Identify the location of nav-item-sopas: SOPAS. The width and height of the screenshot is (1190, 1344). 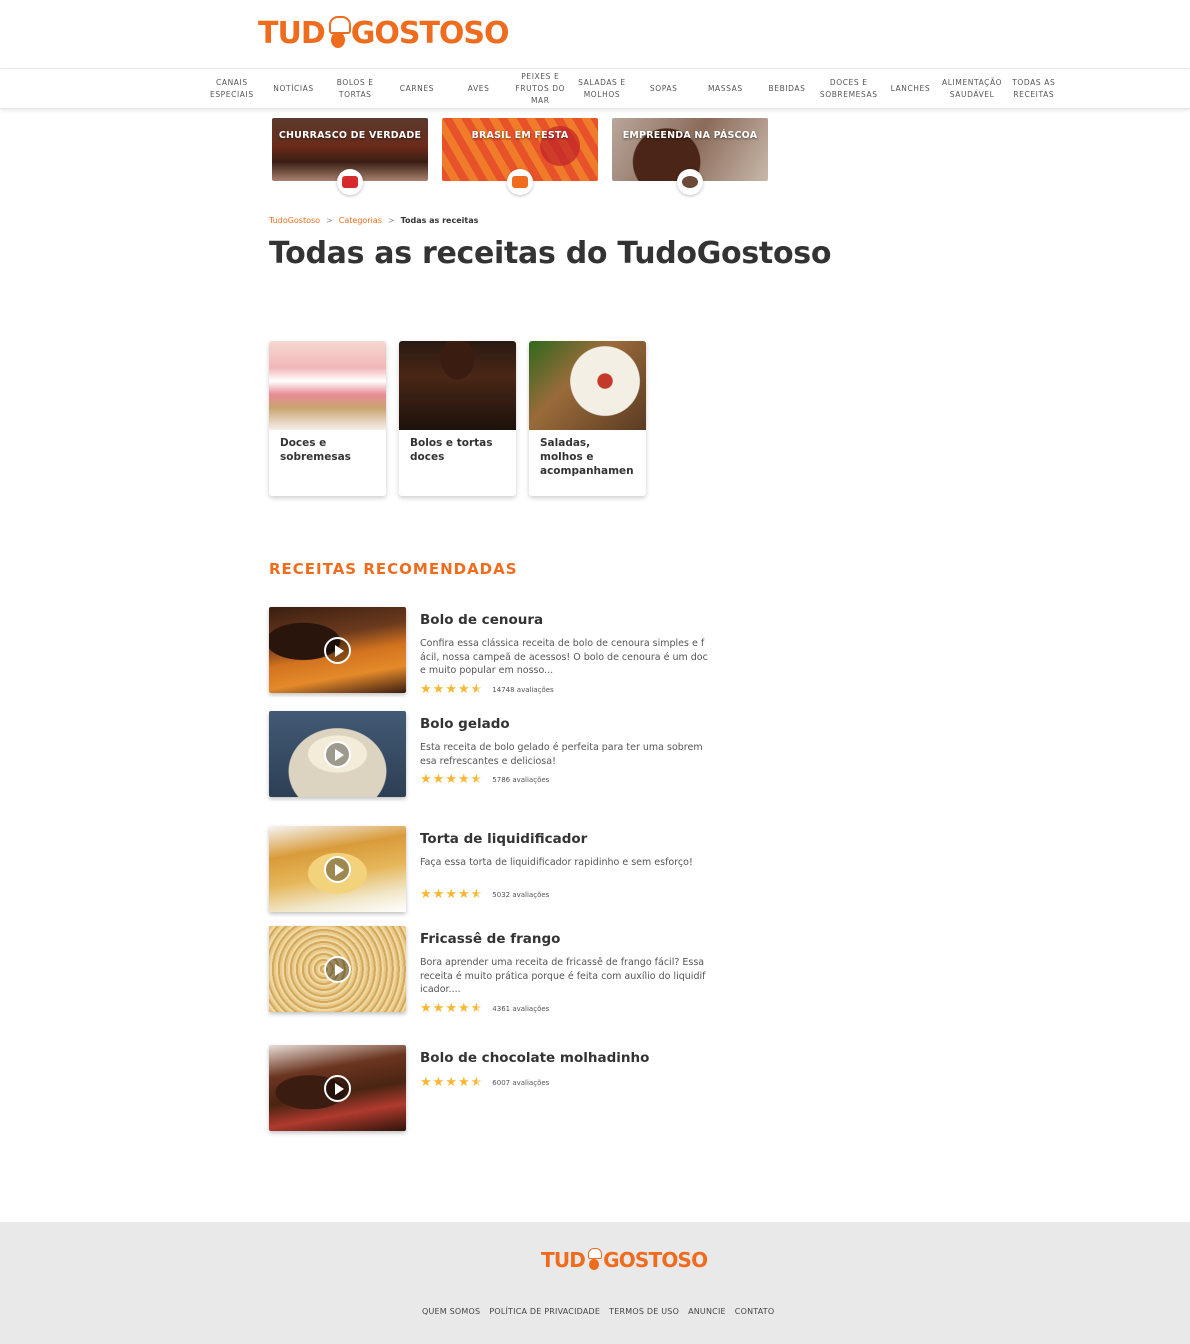
(664, 89).